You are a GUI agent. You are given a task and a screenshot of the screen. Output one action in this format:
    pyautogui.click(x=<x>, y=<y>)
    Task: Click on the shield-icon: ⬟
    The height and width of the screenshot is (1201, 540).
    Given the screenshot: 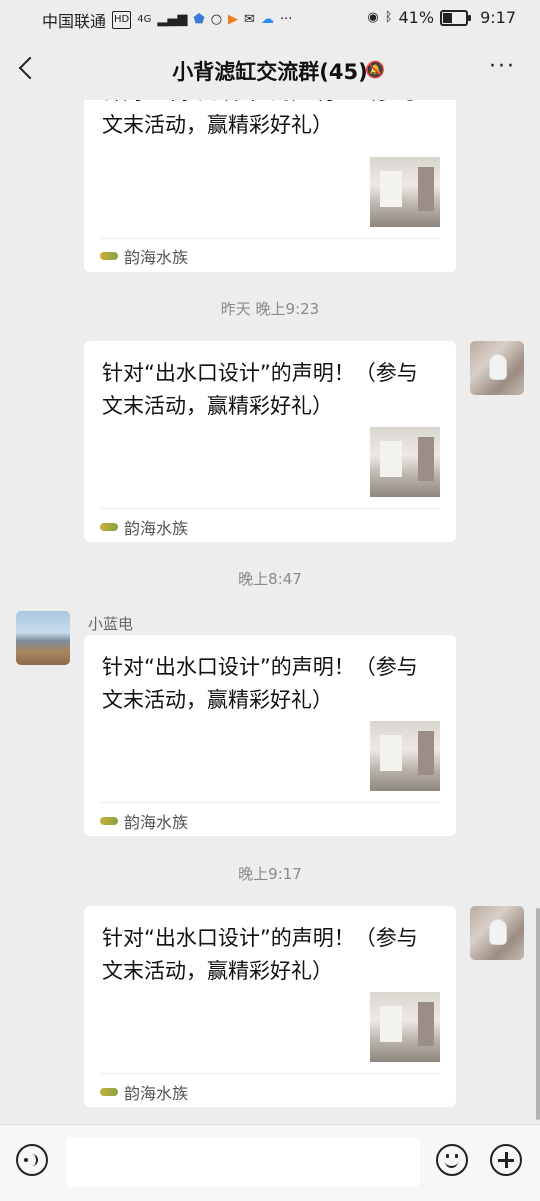 What is the action you would take?
    pyautogui.click(x=199, y=19)
    